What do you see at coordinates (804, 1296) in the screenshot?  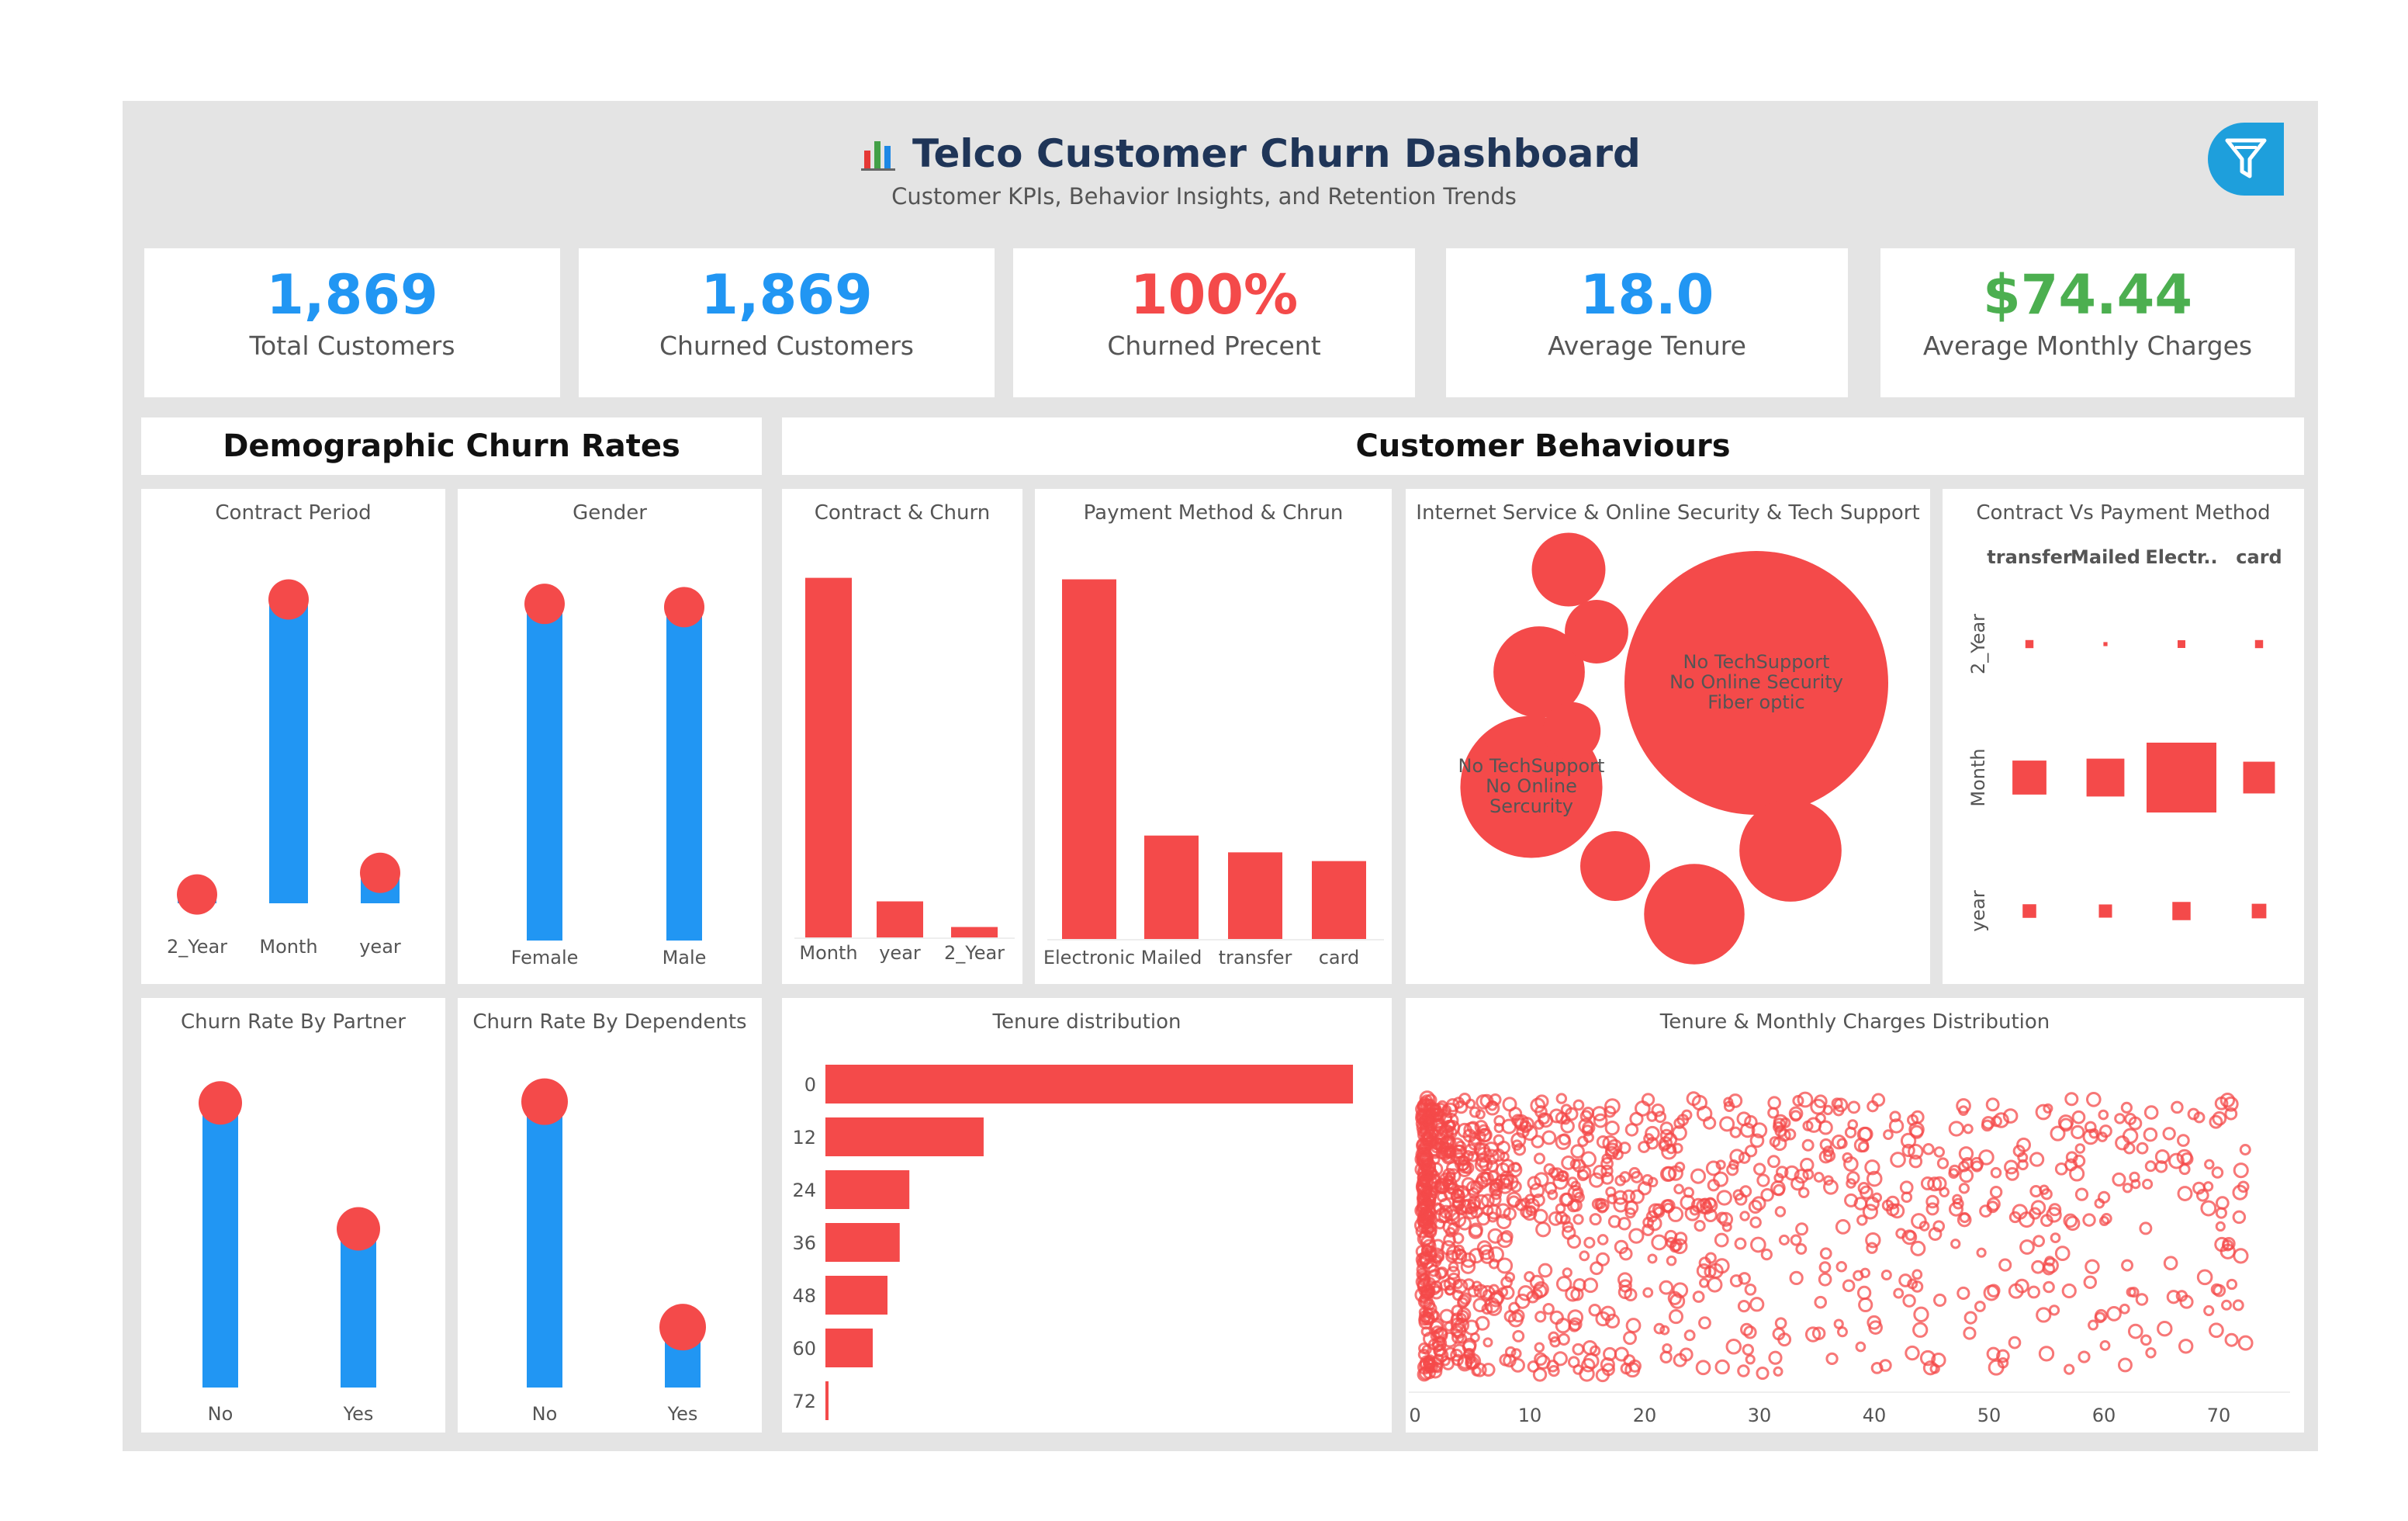 I see `tick-label: 48` at bounding box center [804, 1296].